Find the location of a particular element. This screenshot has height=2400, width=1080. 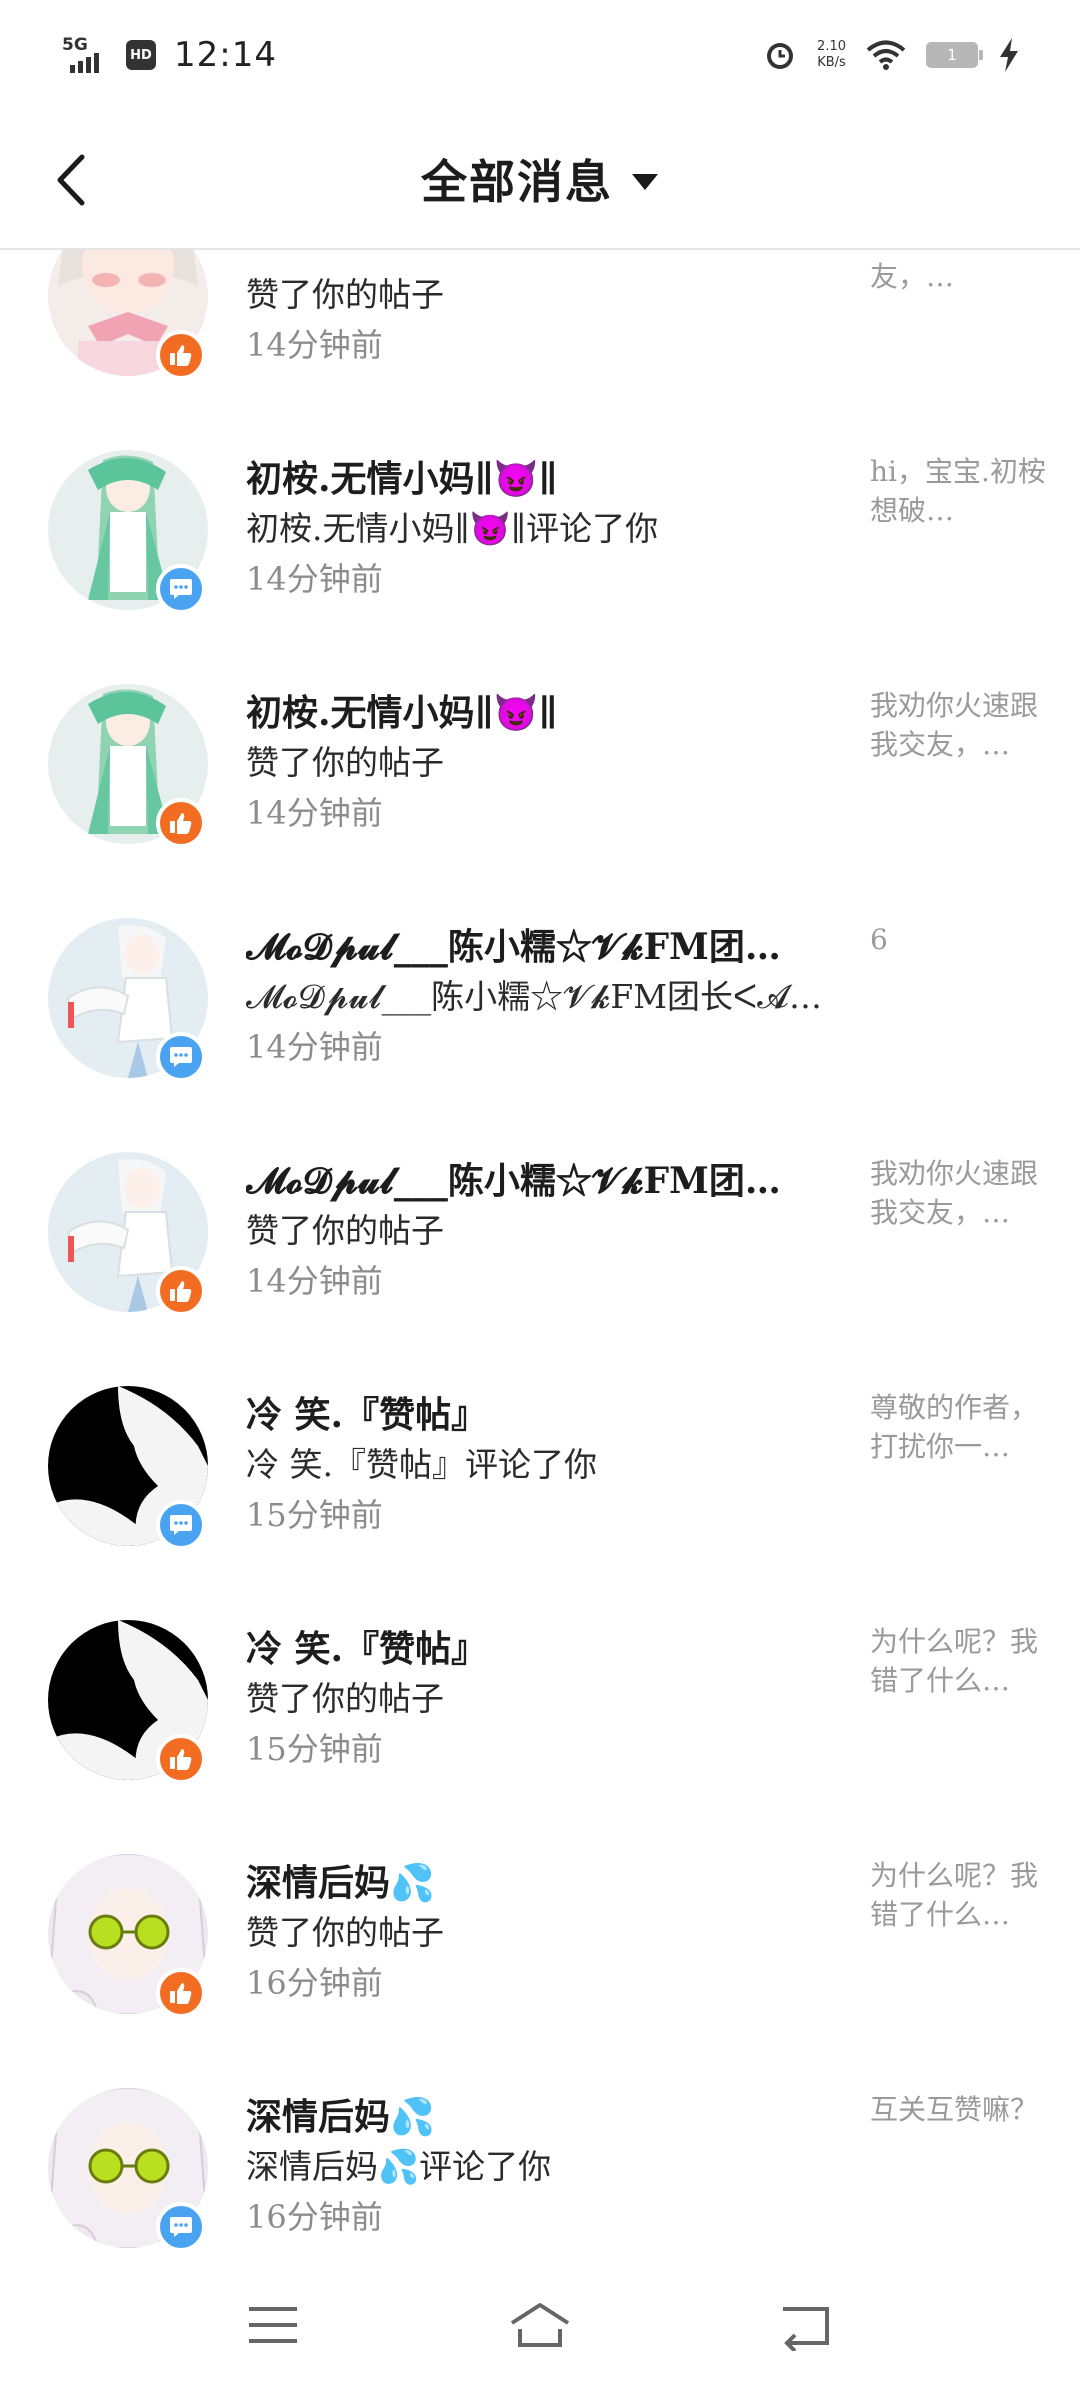

system-nav-bar is located at coordinates (540, 2325).